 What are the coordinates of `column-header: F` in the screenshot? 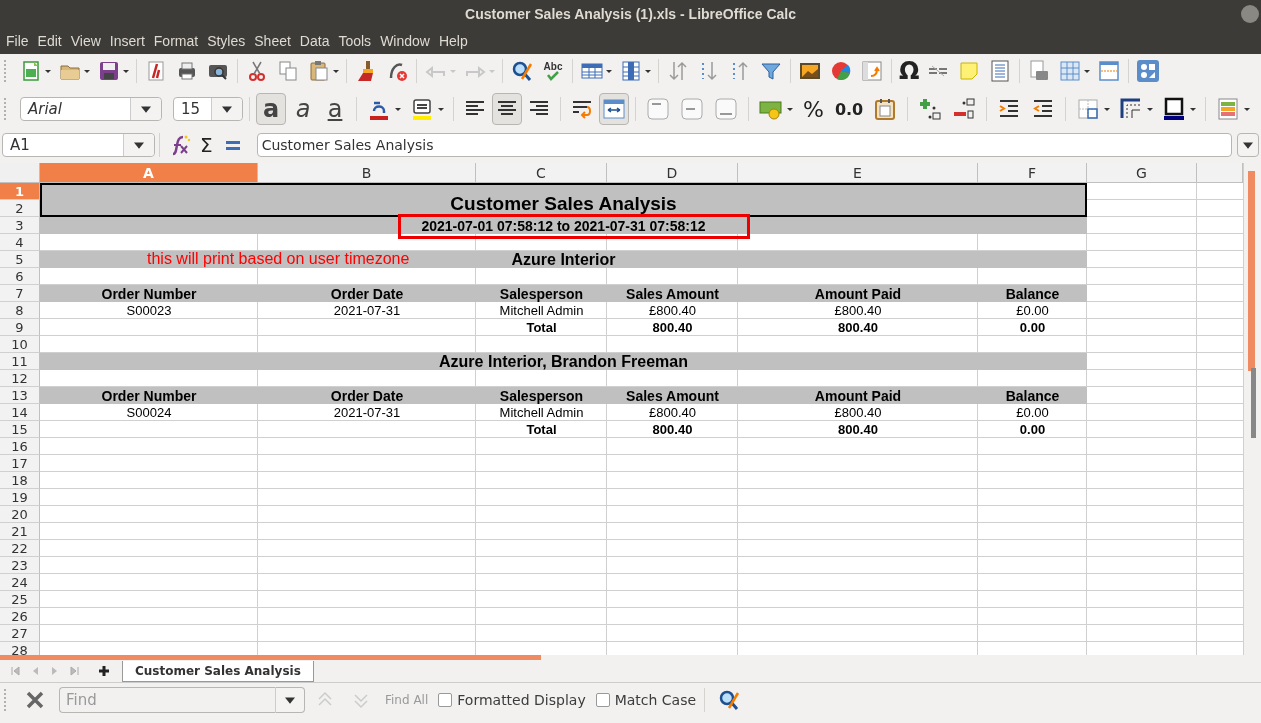 It's located at (1032, 173).